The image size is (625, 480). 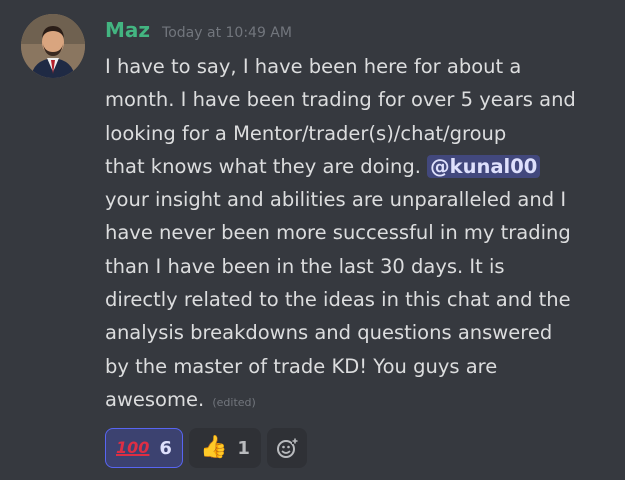 I want to click on thumbs-up-icon: 👍, so click(x=213, y=447).